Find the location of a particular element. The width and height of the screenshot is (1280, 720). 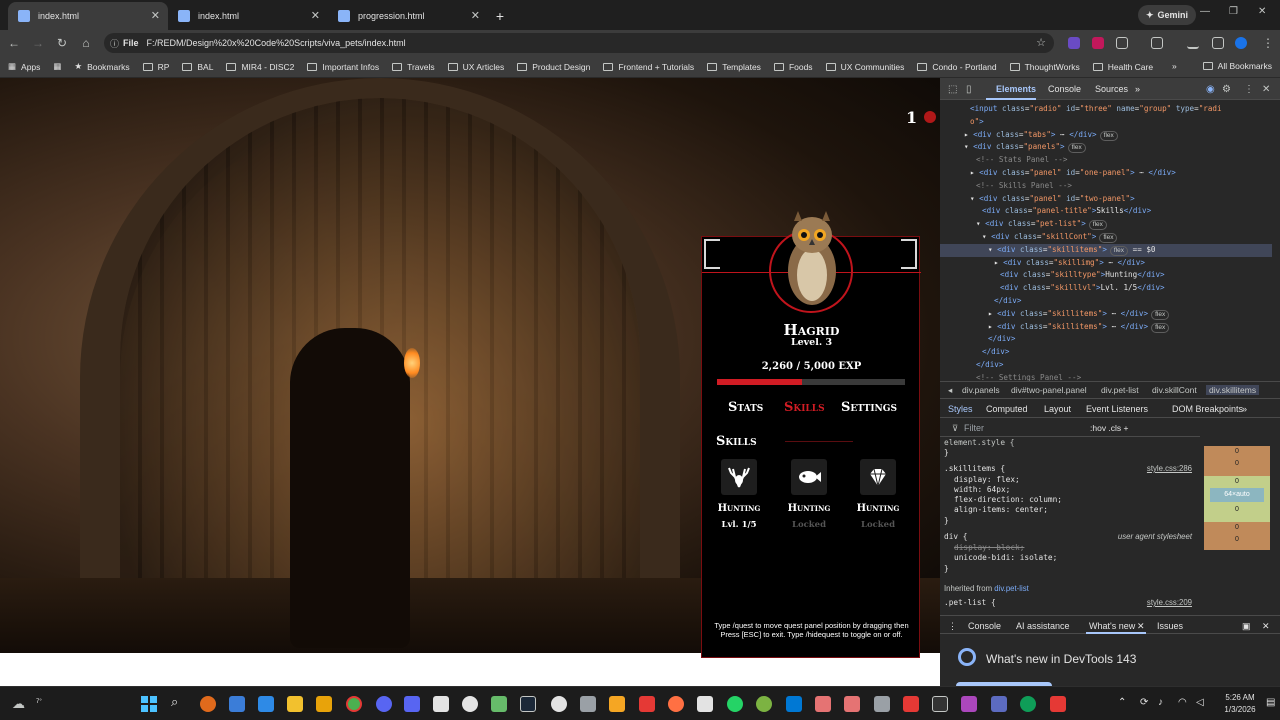

gear-icon: ⚙ is located at coordinates (1226, 89).